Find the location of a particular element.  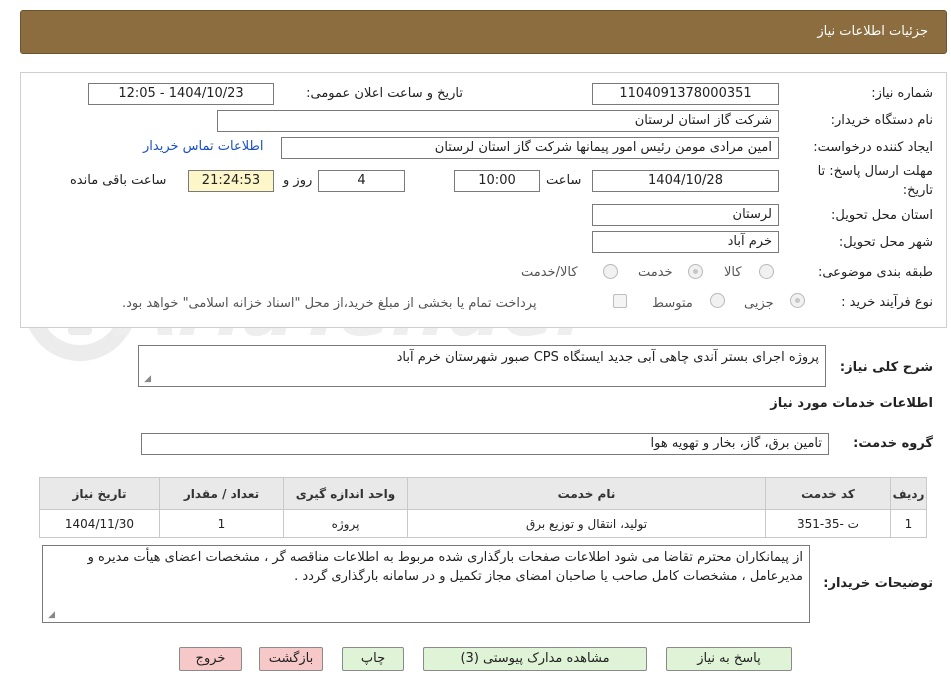

col-need-date: تاریخ نیاز is located at coordinates (99, 493).